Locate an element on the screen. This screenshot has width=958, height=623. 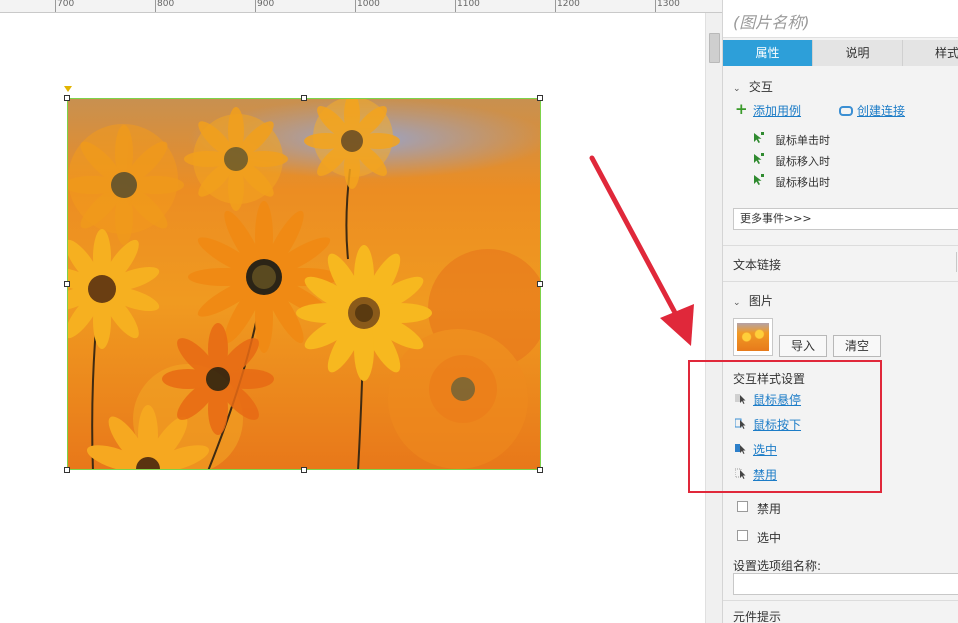
ruler-label: 1000 is located at coordinates (368, 4).